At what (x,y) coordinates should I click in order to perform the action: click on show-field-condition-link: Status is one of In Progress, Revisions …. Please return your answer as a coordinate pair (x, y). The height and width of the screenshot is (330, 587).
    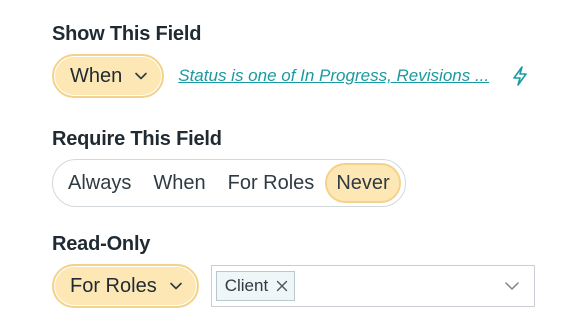
    Looking at the image, I should click on (333, 76).